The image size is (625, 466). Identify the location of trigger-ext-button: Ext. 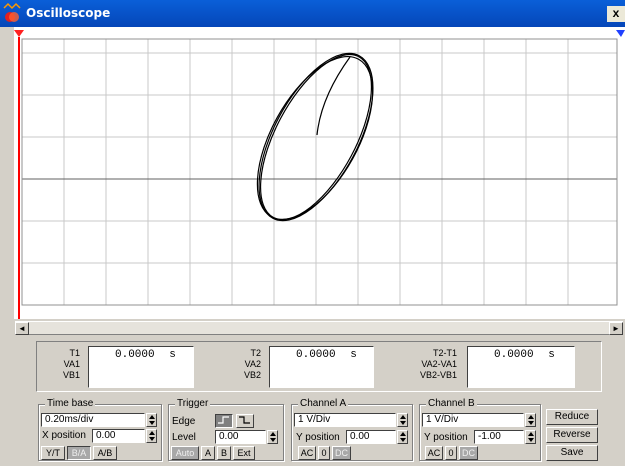
(244, 453).